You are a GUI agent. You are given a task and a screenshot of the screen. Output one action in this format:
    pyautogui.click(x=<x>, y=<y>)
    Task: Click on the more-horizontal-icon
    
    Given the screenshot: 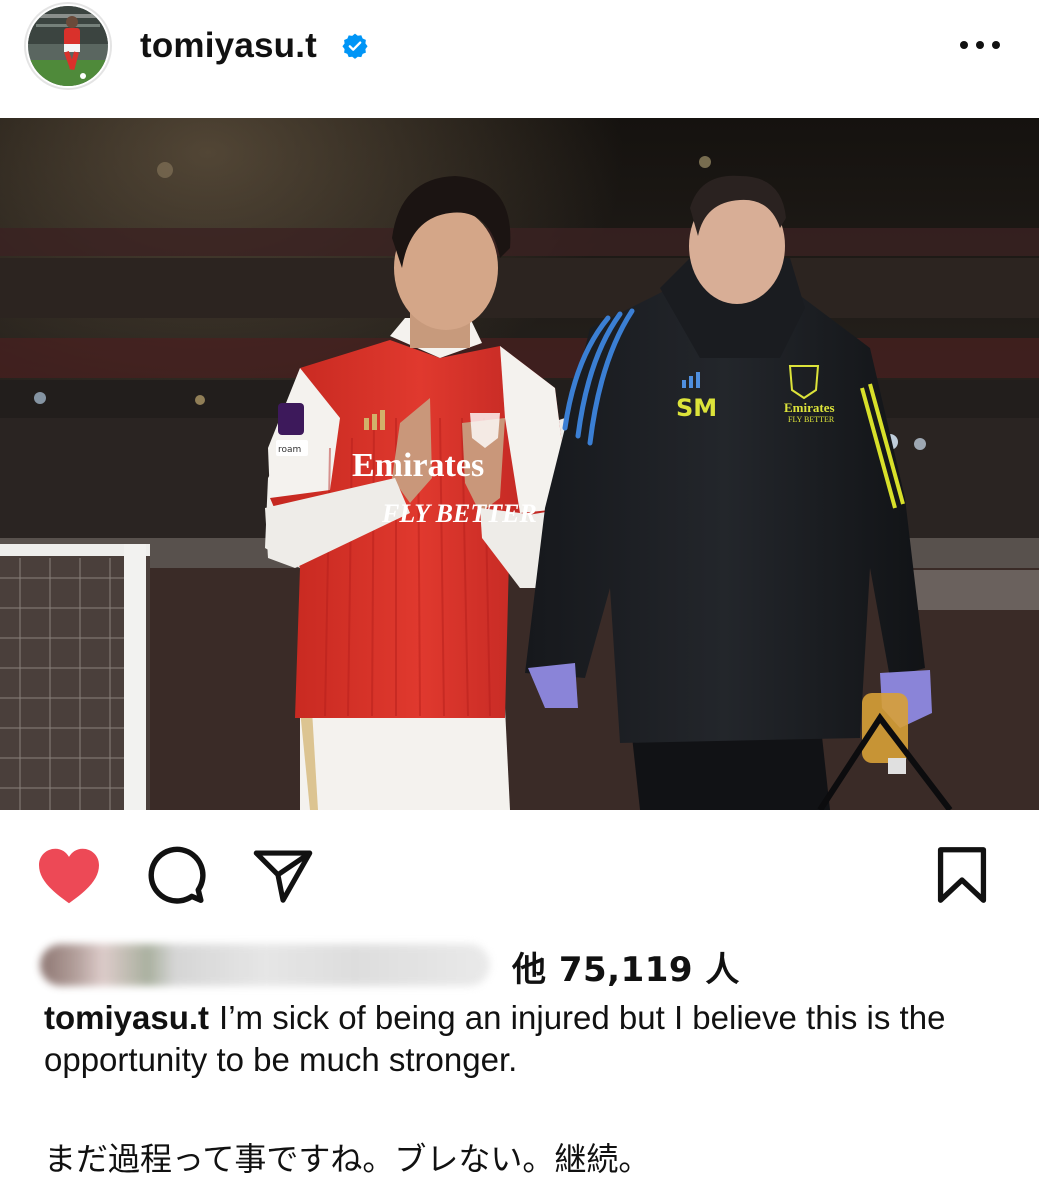 What is the action you would take?
    pyautogui.click(x=980, y=45)
    